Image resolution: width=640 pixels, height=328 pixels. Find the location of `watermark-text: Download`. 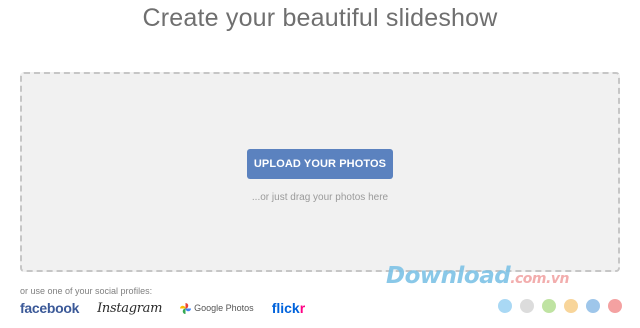

watermark-text: Download is located at coordinates (448, 276).